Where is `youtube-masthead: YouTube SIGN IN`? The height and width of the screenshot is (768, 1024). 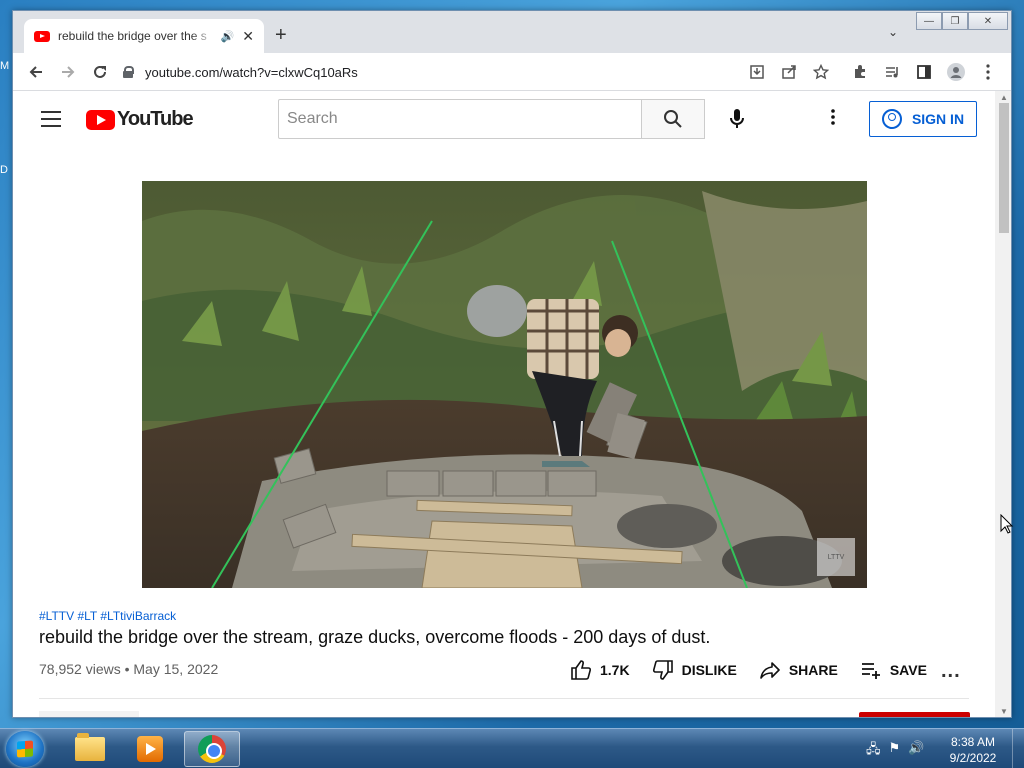
youtube-masthead: YouTube SIGN IN is located at coordinates (504, 119).